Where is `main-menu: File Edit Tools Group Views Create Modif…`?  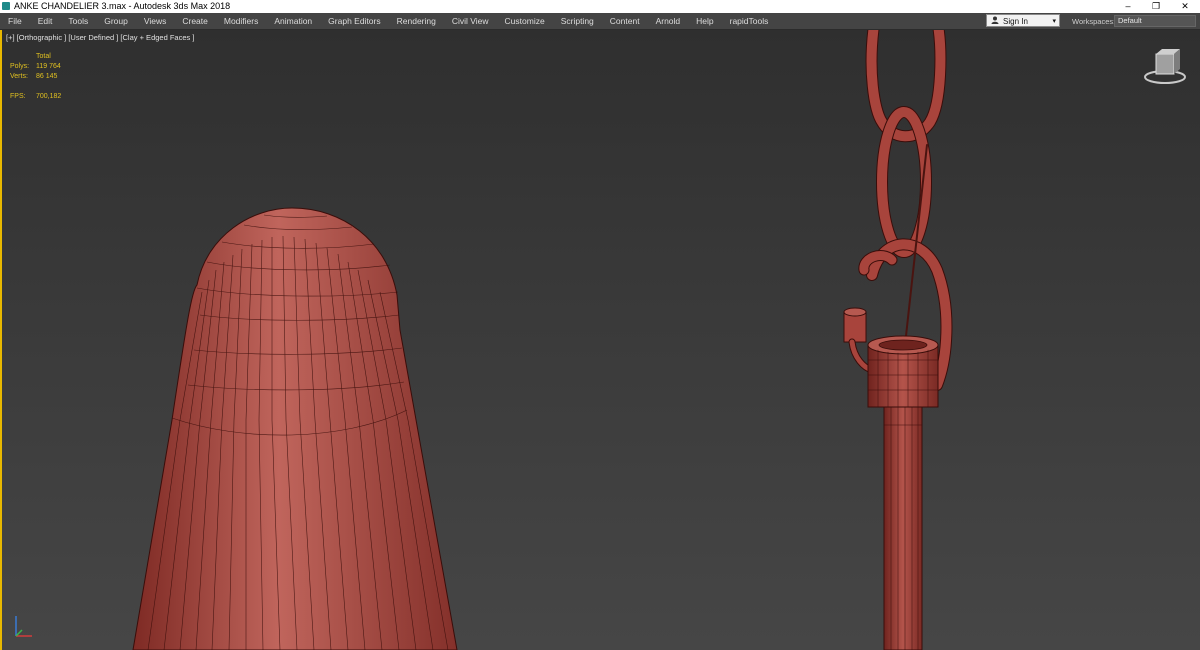
main-menu: File Edit Tools Group Views Create Modif… is located at coordinates (388, 21).